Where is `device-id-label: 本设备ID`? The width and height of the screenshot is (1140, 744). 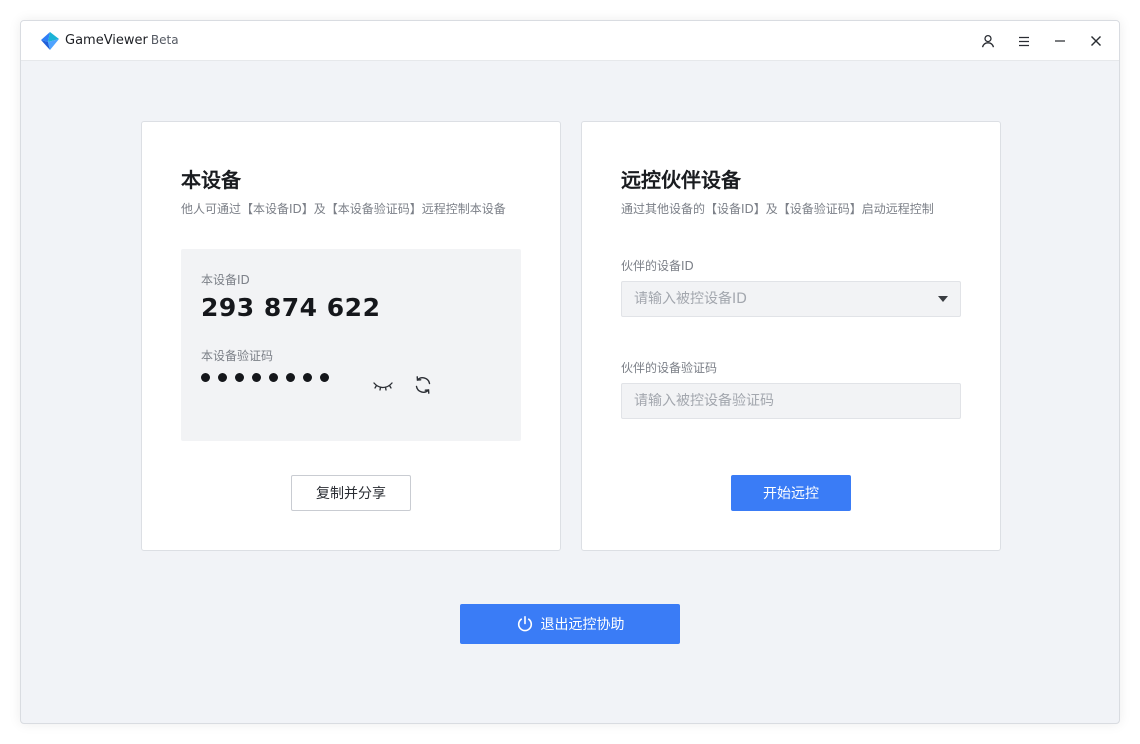 device-id-label: 本设备ID is located at coordinates (225, 280).